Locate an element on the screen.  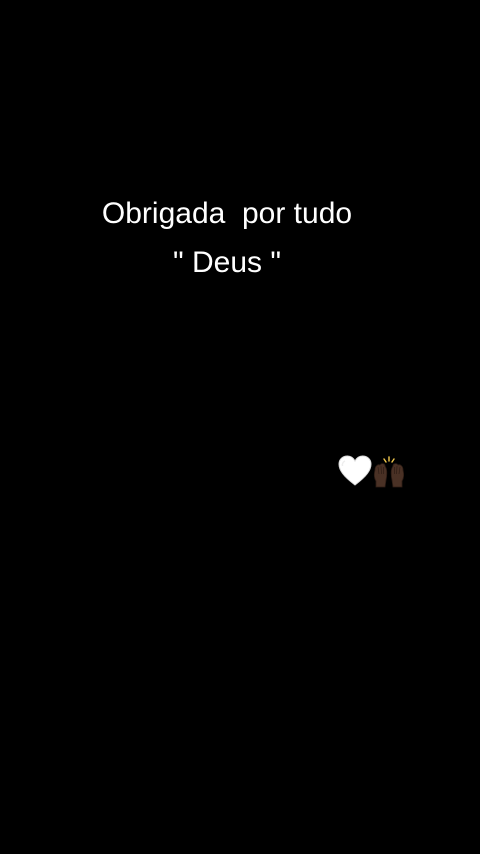
raising-hands-icon is located at coordinates (389, 472).